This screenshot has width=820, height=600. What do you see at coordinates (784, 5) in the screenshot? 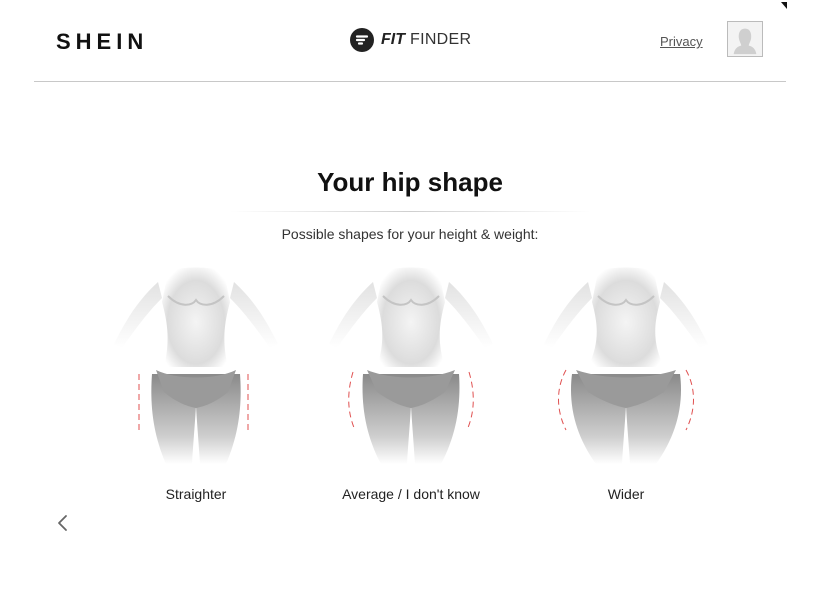
I see `corner-marker` at bounding box center [784, 5].